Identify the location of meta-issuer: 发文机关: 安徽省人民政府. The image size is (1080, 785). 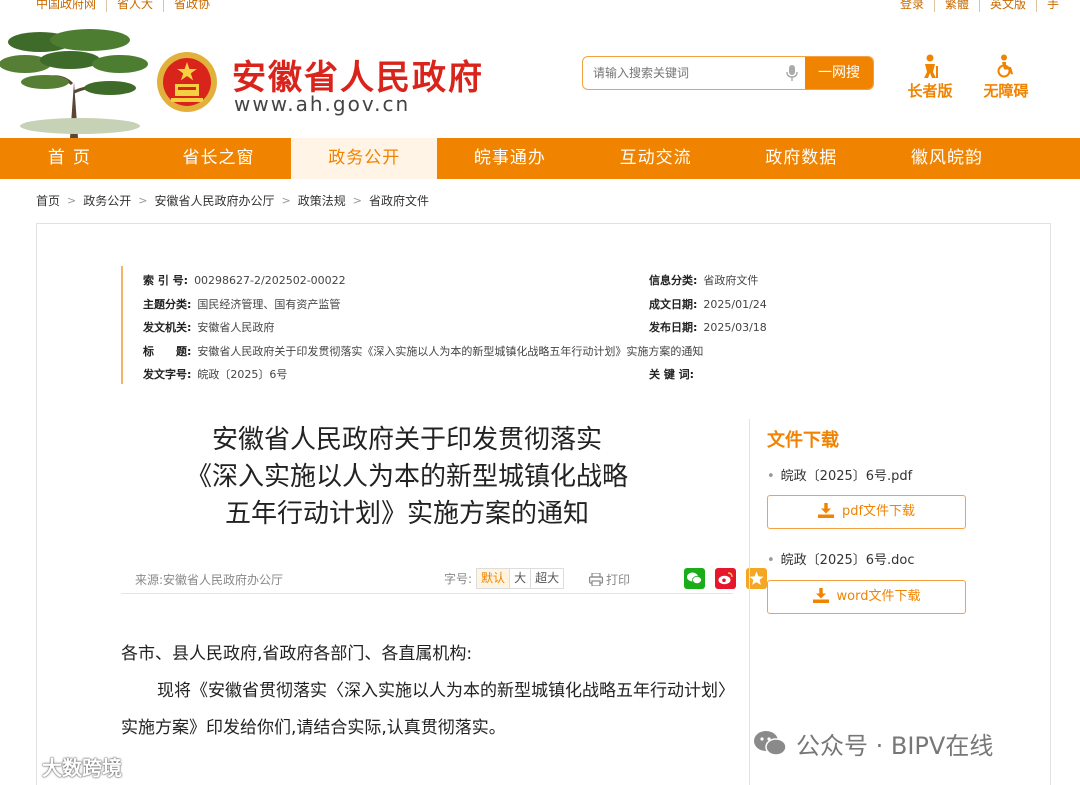
(209, 327).